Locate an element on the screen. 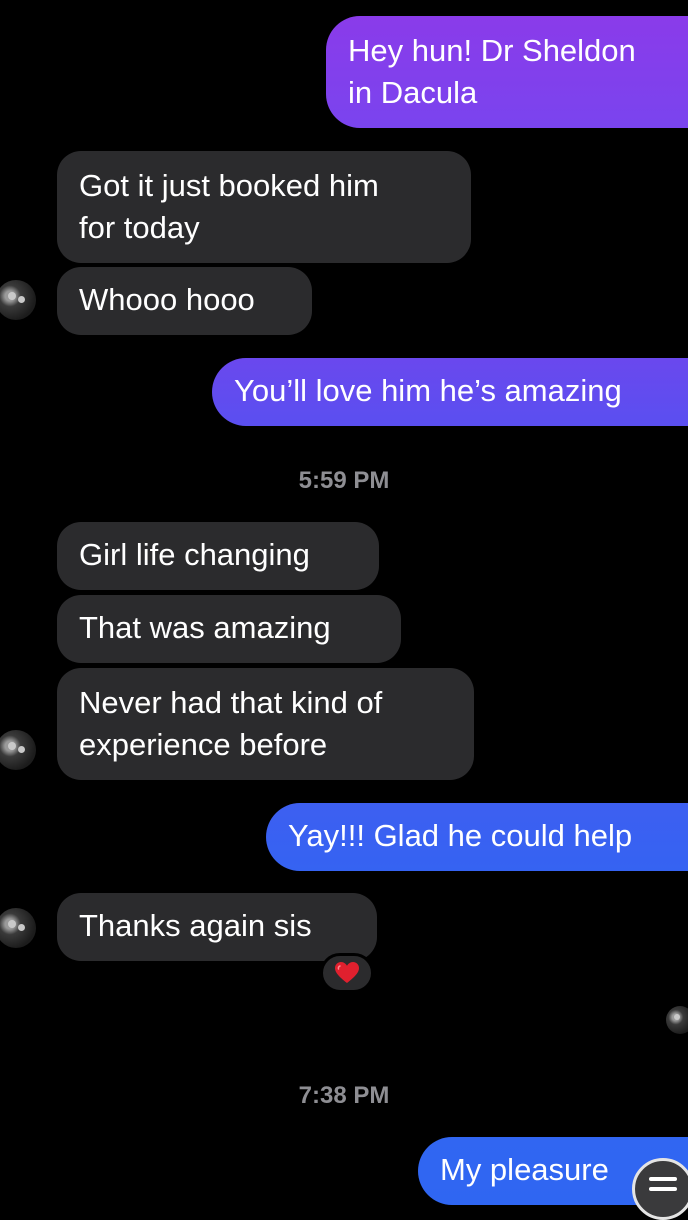 The height and width of the screenshot is (1220, 688). message-bubble-outgoing: Yay!!! Glad he could help is located at coordinates (477, 837).